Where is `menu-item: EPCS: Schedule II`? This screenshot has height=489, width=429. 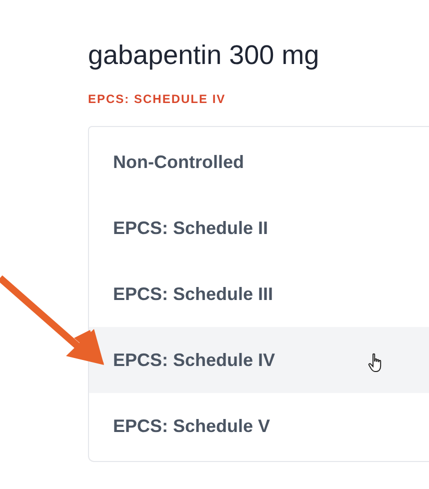 menu-item: EPCS: Schedule II is located at coordinates (259, 228).